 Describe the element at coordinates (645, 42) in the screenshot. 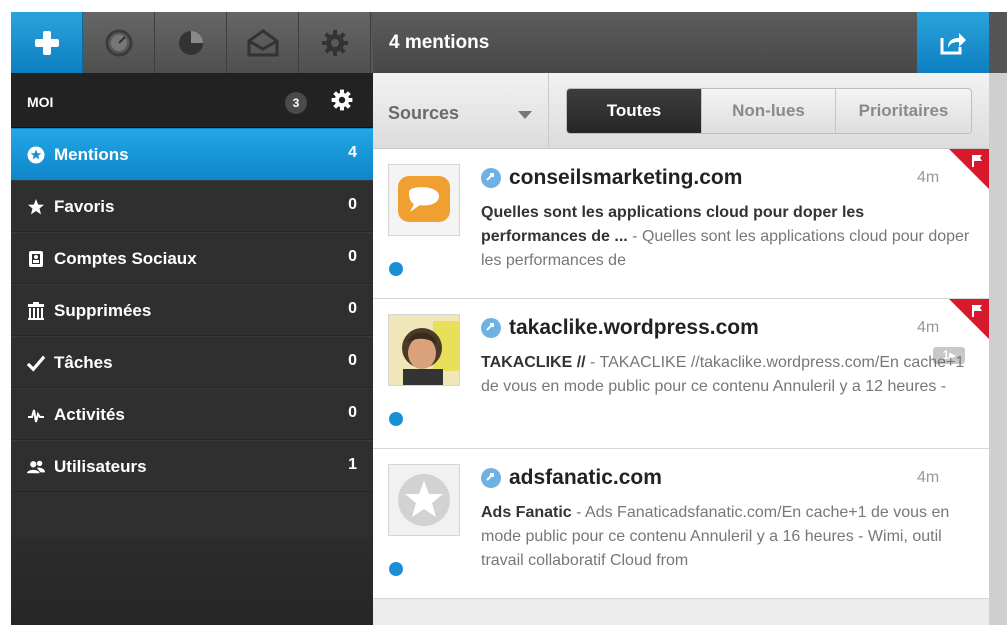

I see `page-title-bar: 4 mentions` at that location.